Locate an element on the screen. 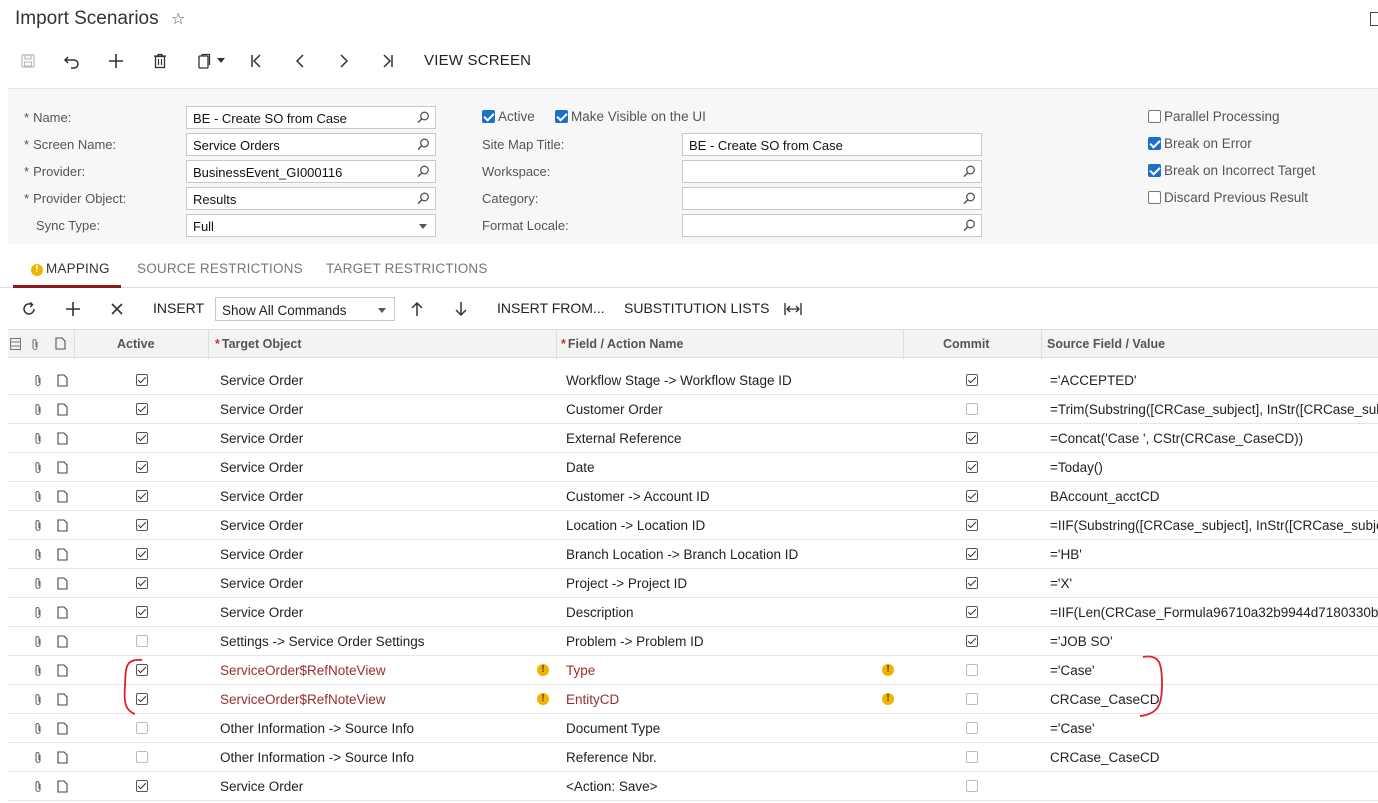 This screenshot has width=1378, height=803. commands-select: Show All Commands is located at coordinates (305, 309).